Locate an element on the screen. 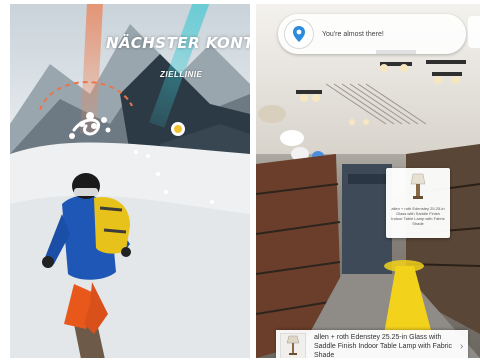  arrival-notification: You're almost there! is located at coordinates (372, 34).